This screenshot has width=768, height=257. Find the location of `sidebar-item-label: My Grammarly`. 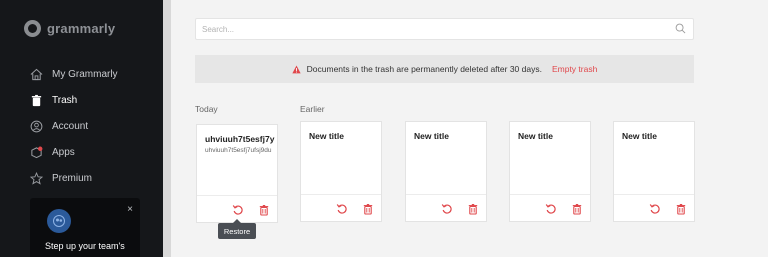

sidebar-item-label: My Grammarly is located at coordinates (85, 74).